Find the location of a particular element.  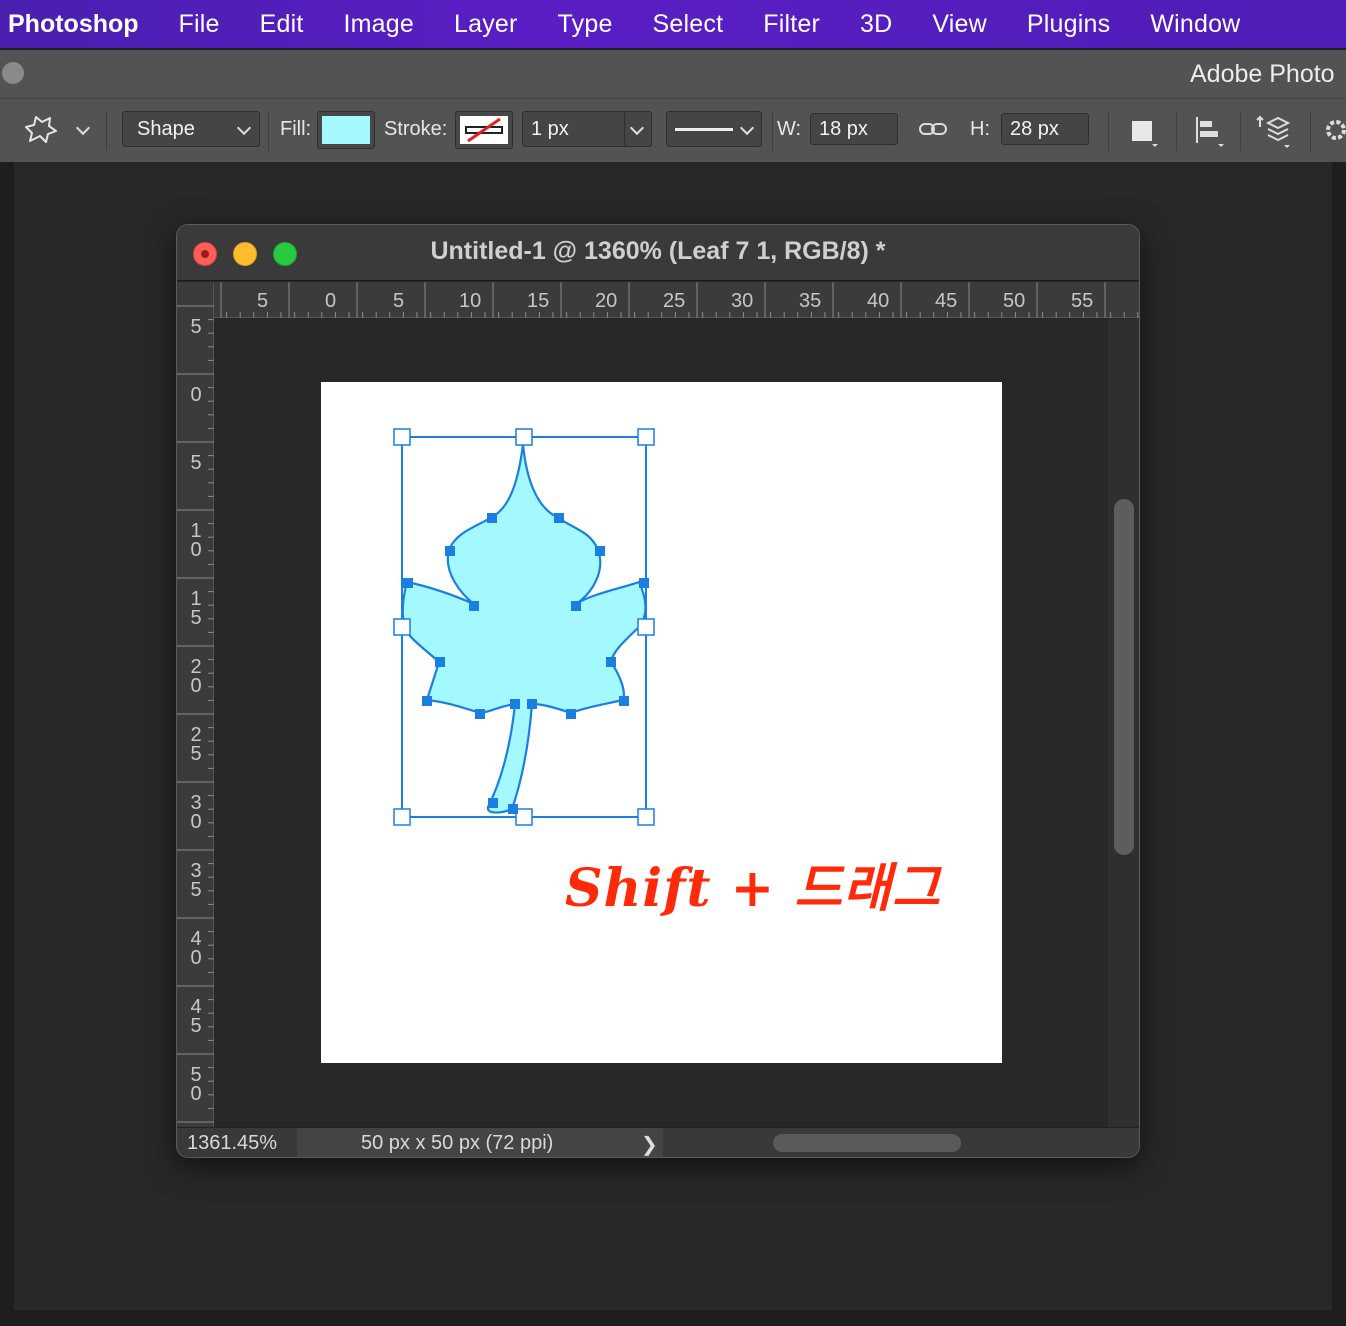

stroke-width-value: 1 px is located at coordinates (550, 128).